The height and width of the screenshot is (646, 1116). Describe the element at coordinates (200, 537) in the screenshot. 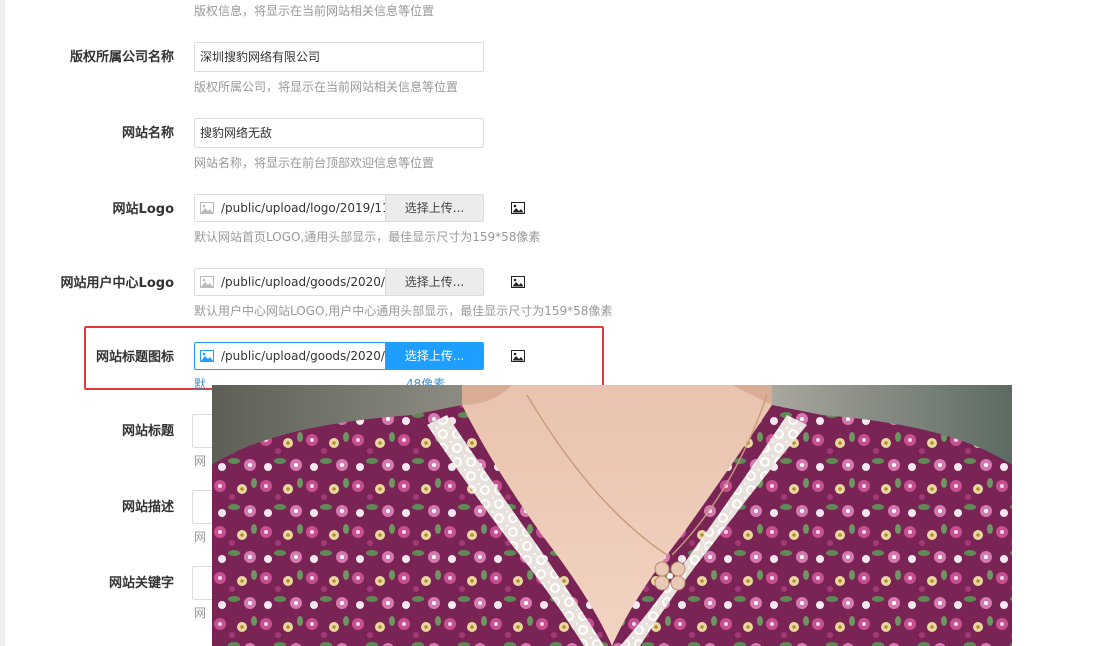

I see `site-description-help: 网` at that location.